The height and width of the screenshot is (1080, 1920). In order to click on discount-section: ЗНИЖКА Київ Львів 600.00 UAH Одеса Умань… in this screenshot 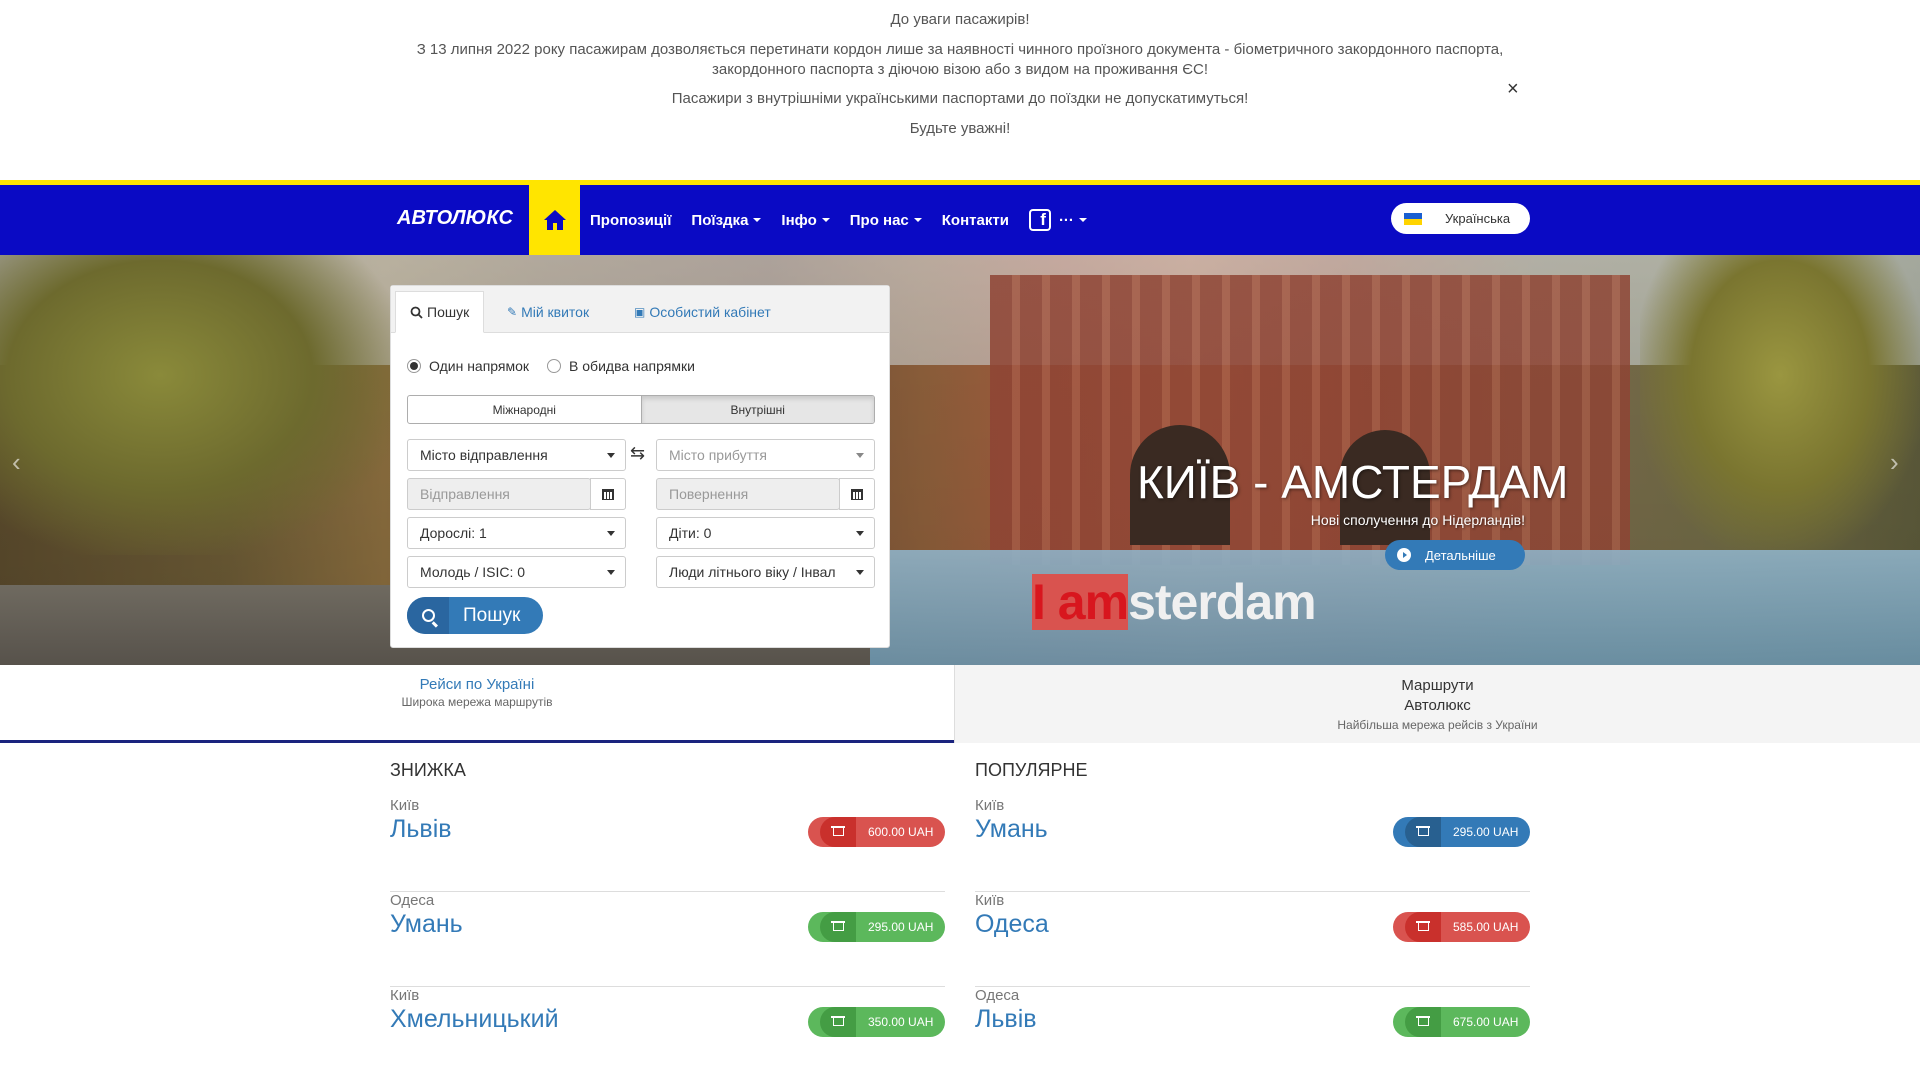, I will do `click(667, 920)`.